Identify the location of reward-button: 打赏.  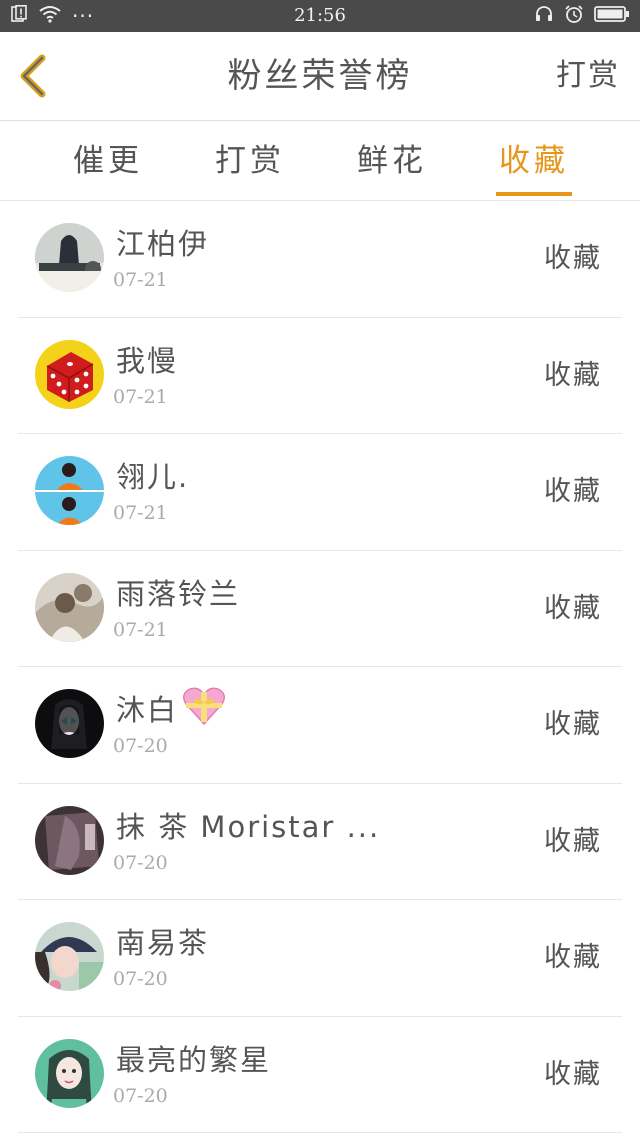
(588, 76).